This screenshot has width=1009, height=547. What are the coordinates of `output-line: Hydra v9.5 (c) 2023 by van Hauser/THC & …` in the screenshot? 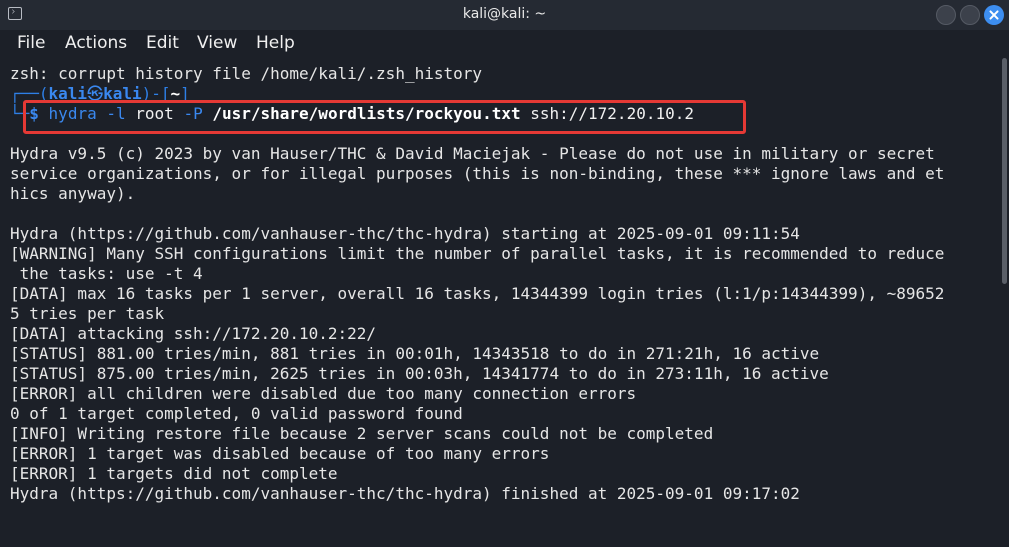 It's located at (472, 153).